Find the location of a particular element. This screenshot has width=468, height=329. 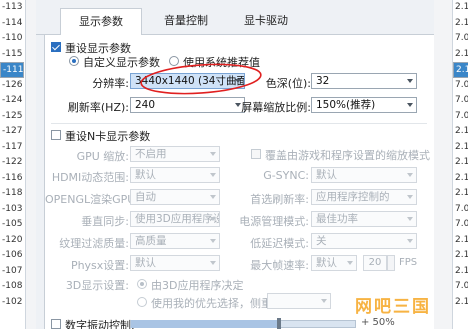

list-item: -126 is located at coordinates (12, 86).